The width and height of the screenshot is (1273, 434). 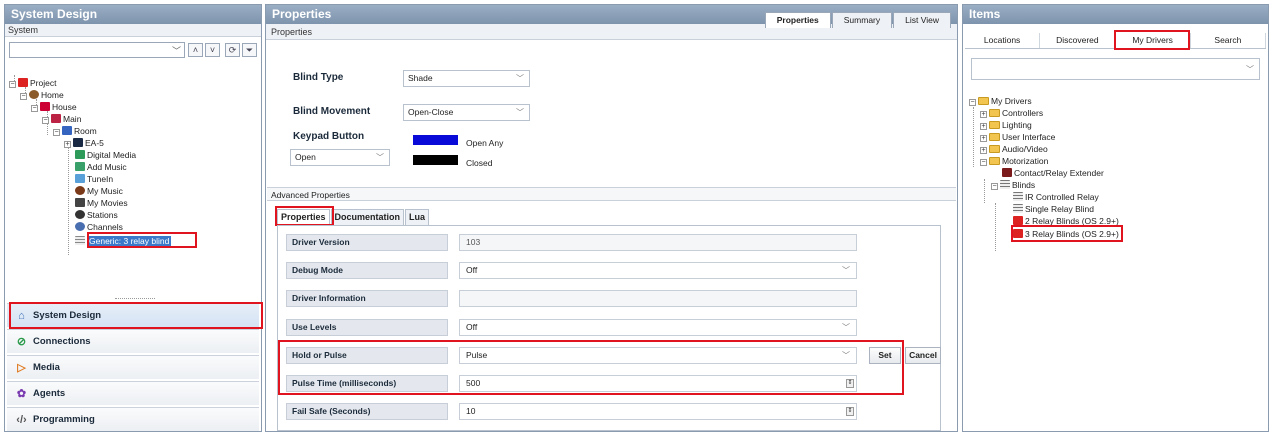 I want to click on tree-node-digital-media: Digital Media, so click(x=105, y=155).